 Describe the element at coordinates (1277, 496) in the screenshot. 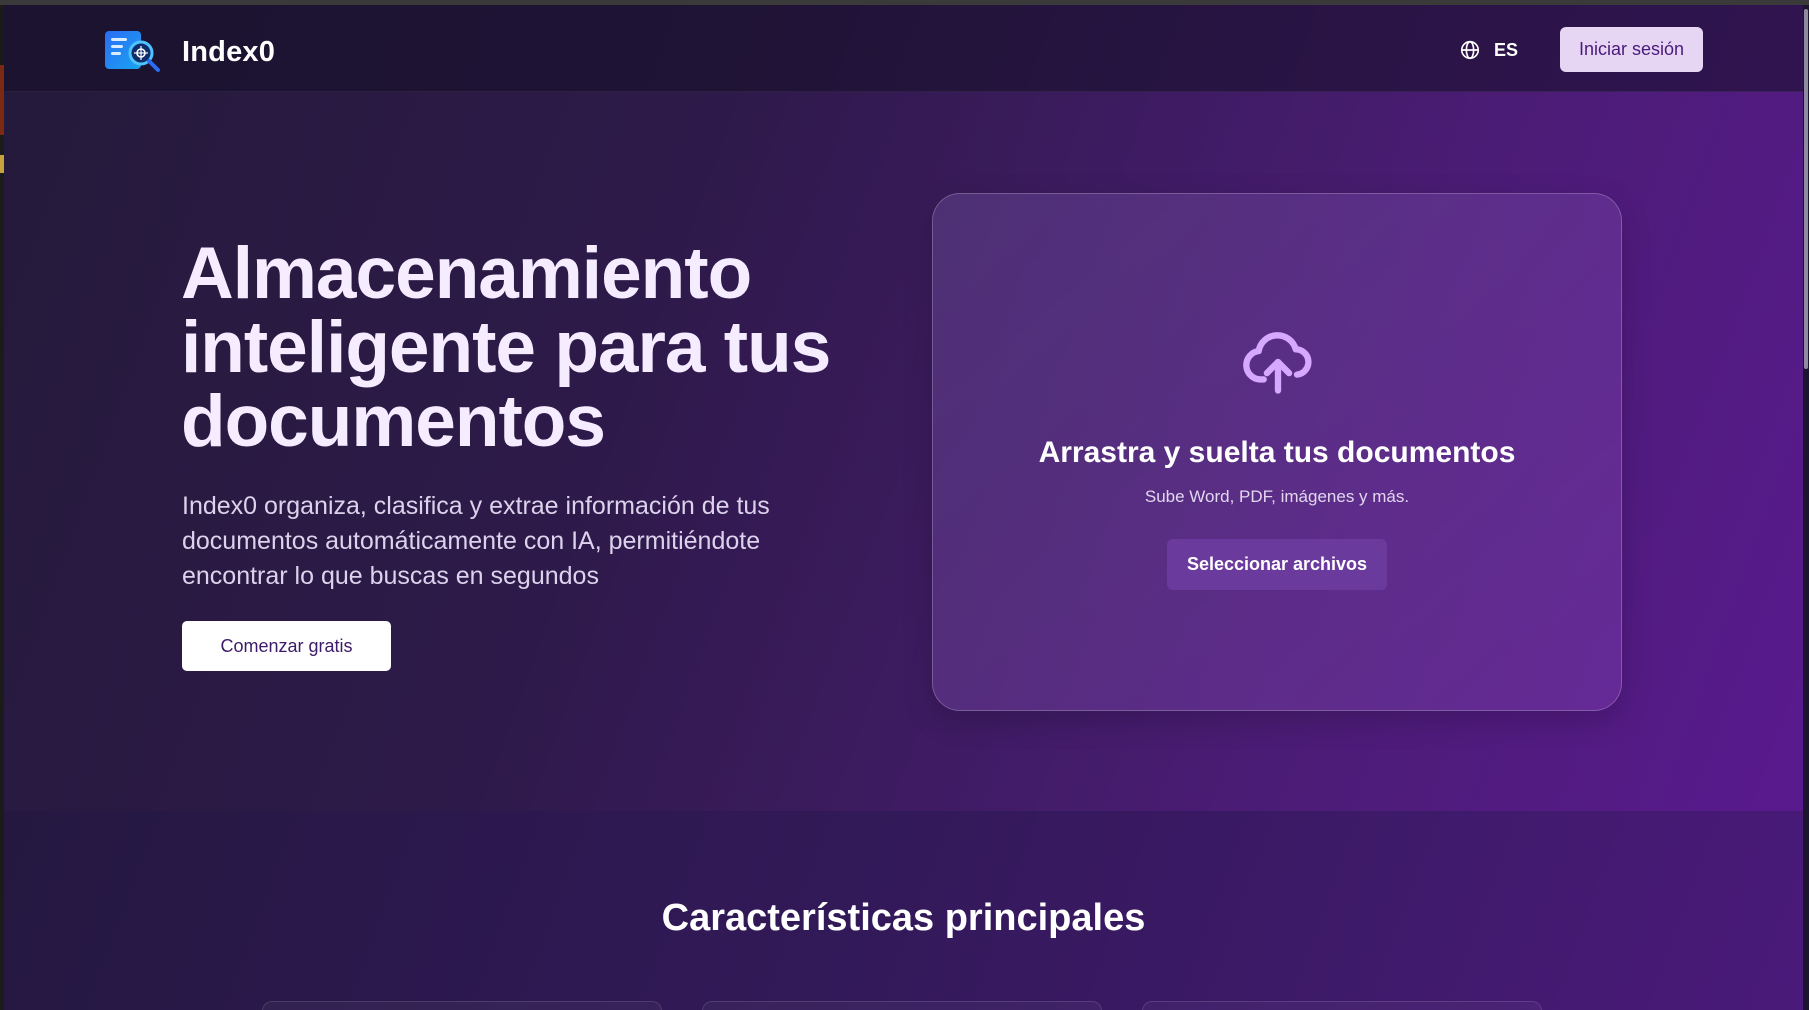

I see `upload-subtitle: Sube Word, PDF, imágenes y más.` at that location.